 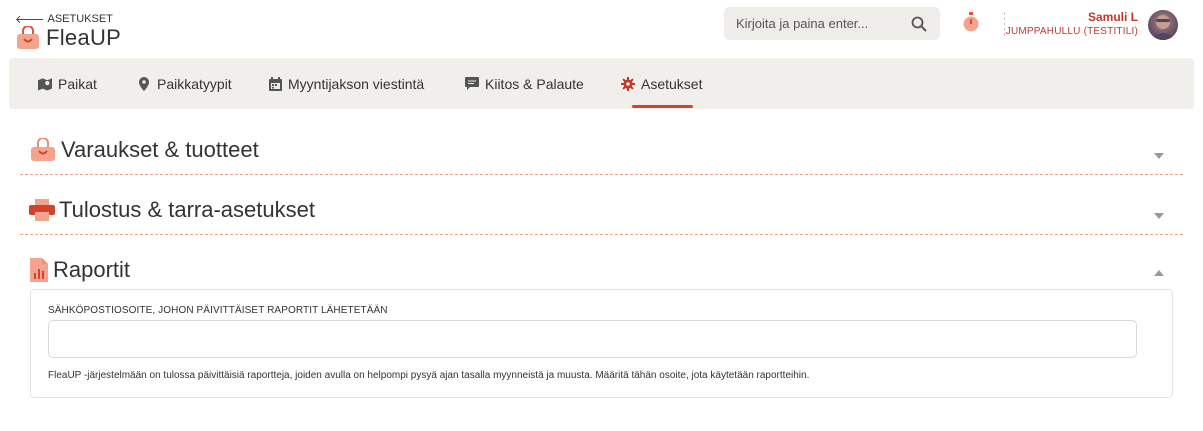 I want to click on search-box, so click(x=832, y=23).